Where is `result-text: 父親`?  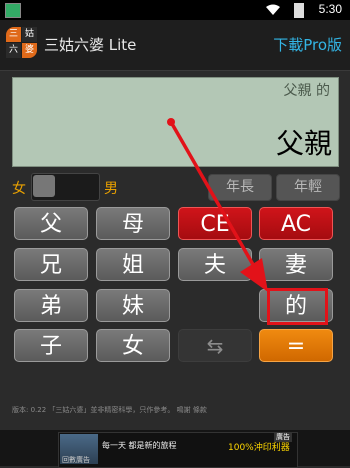 result-text: 父親 is located at coordinates (303, 143).